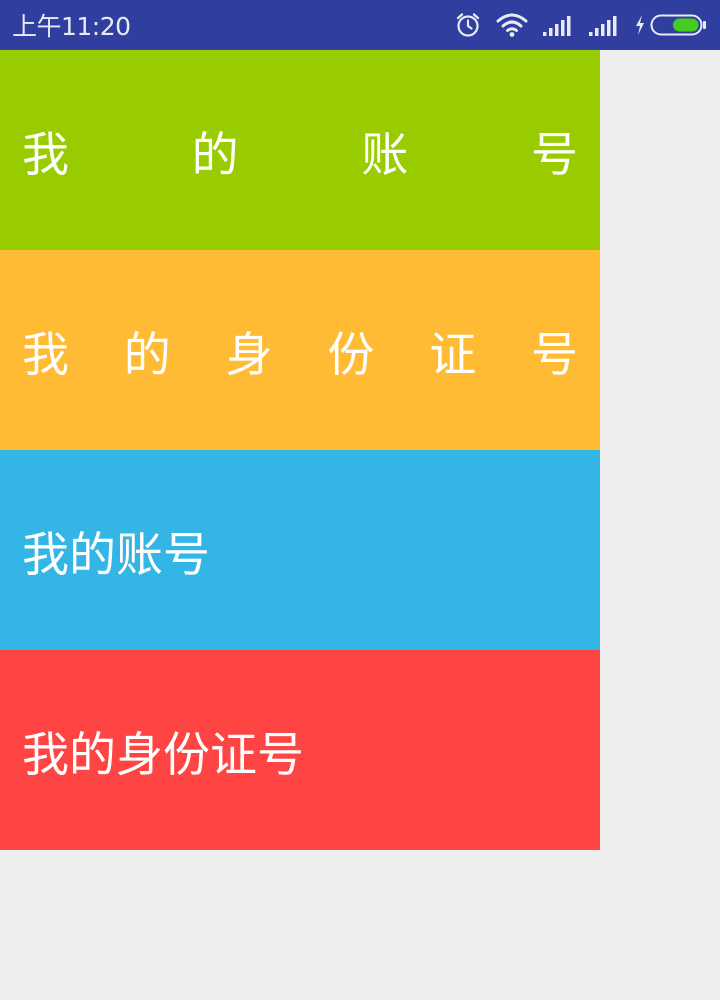 The image size is (720, 1000). Describe the element at coordinates (360, 25) in the screenshot. I see `status-bar: 上午11:20` at that location.